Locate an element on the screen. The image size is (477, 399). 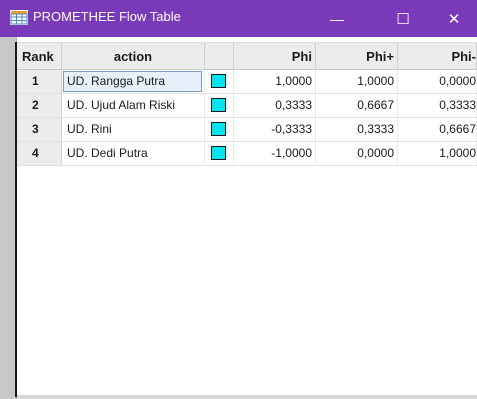
header-phi-minus: Phi- is located at coordinates (437, 56).